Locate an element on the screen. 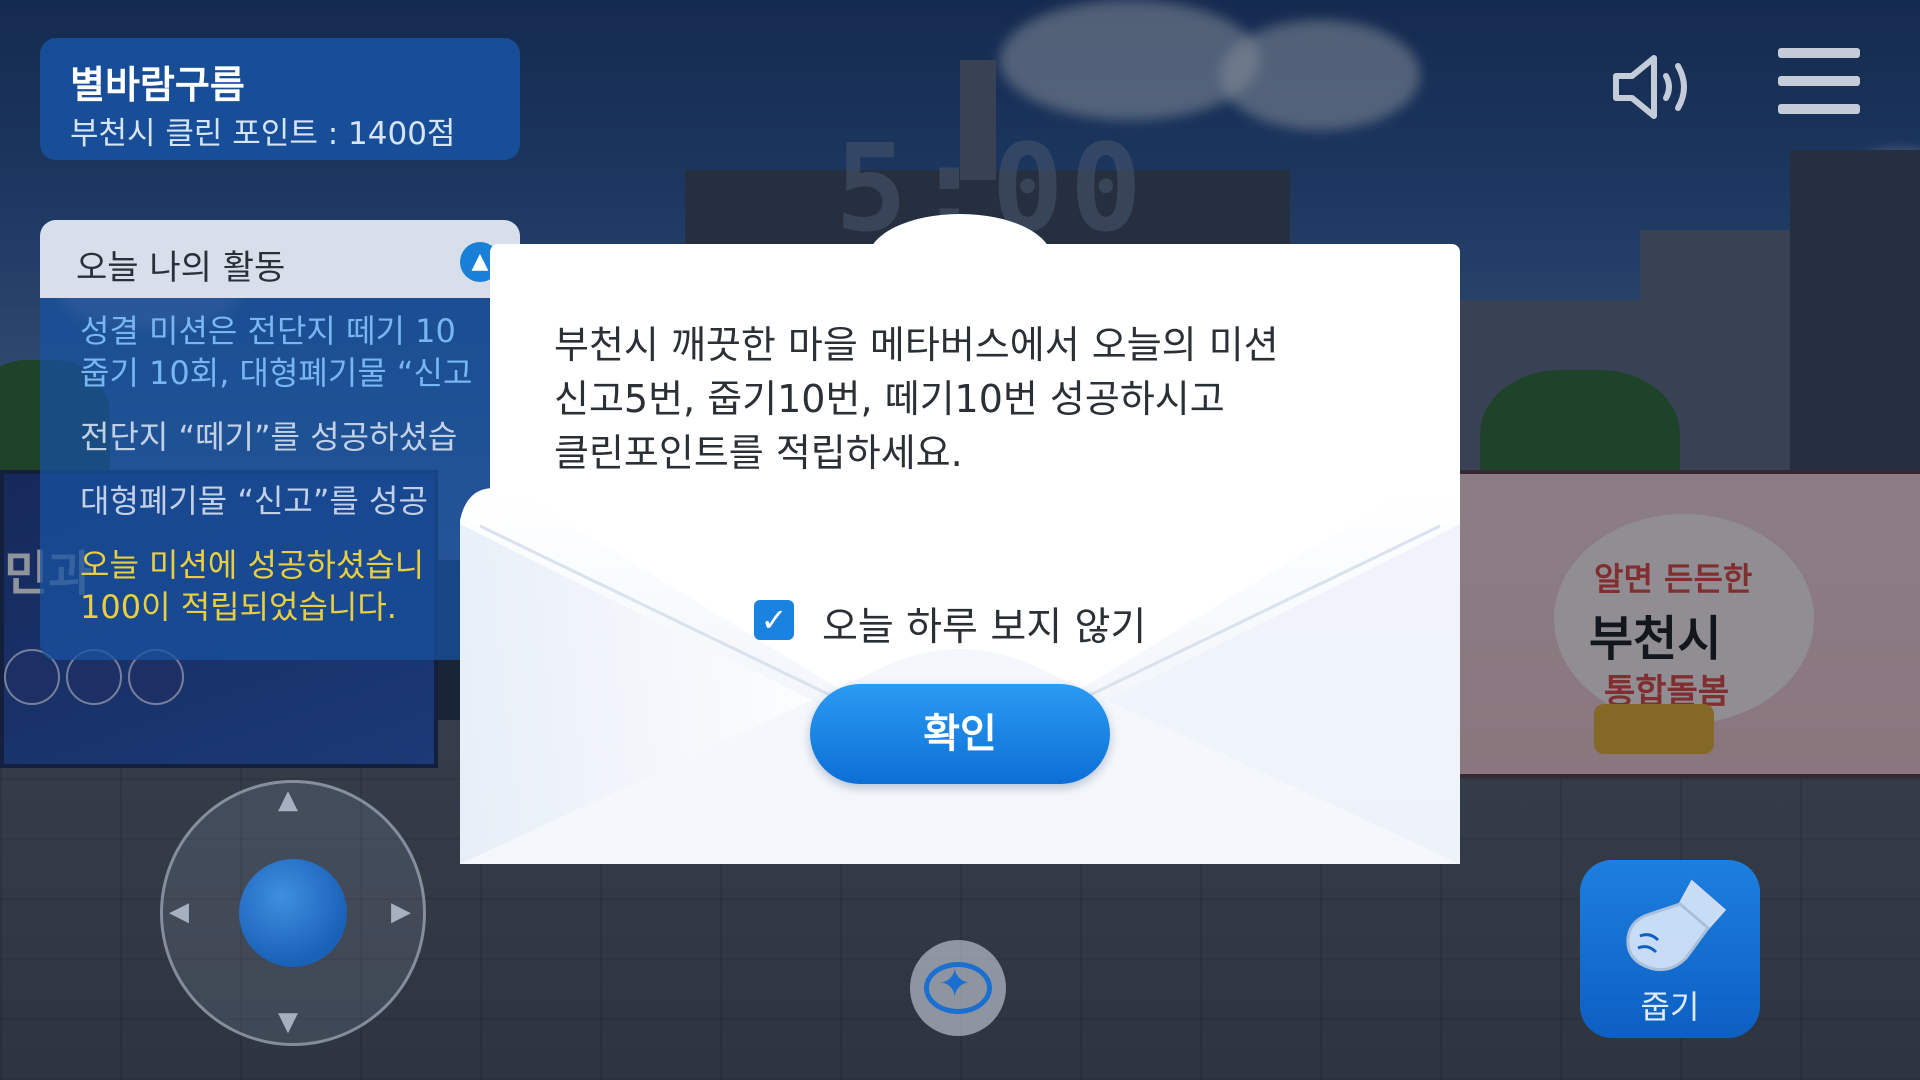 This screenshot has width=1920, height=1080. compass-star-icon: ✦ is located at coordinates (955, 984).